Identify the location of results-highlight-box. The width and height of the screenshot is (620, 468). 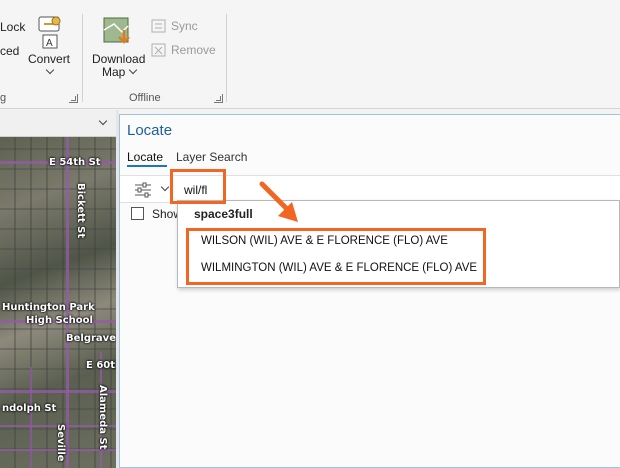
(336, 256).